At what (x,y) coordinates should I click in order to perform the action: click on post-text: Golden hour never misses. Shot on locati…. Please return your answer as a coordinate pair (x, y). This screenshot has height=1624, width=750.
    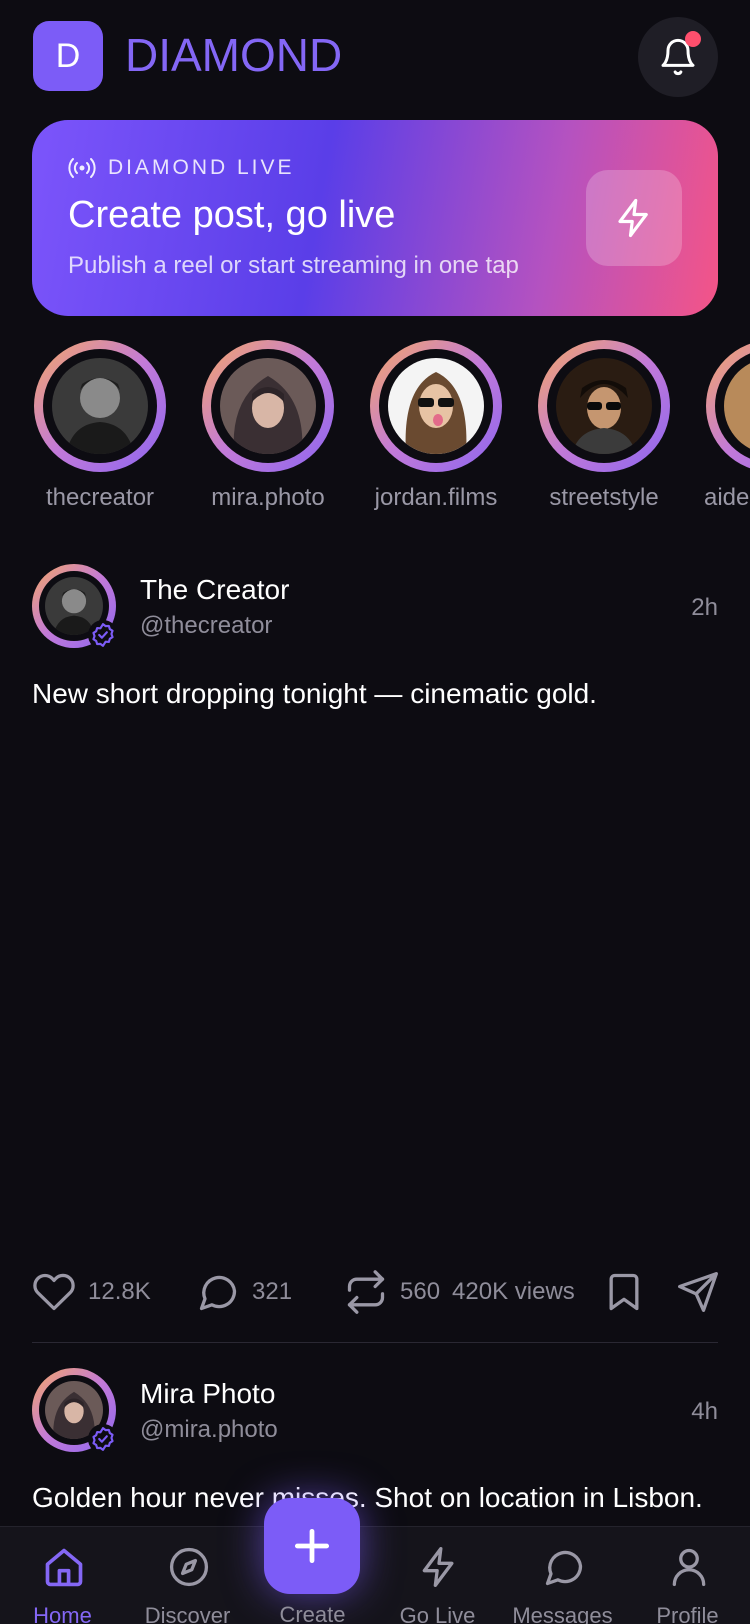
    Looking at the image, I should click on (367, 1497).